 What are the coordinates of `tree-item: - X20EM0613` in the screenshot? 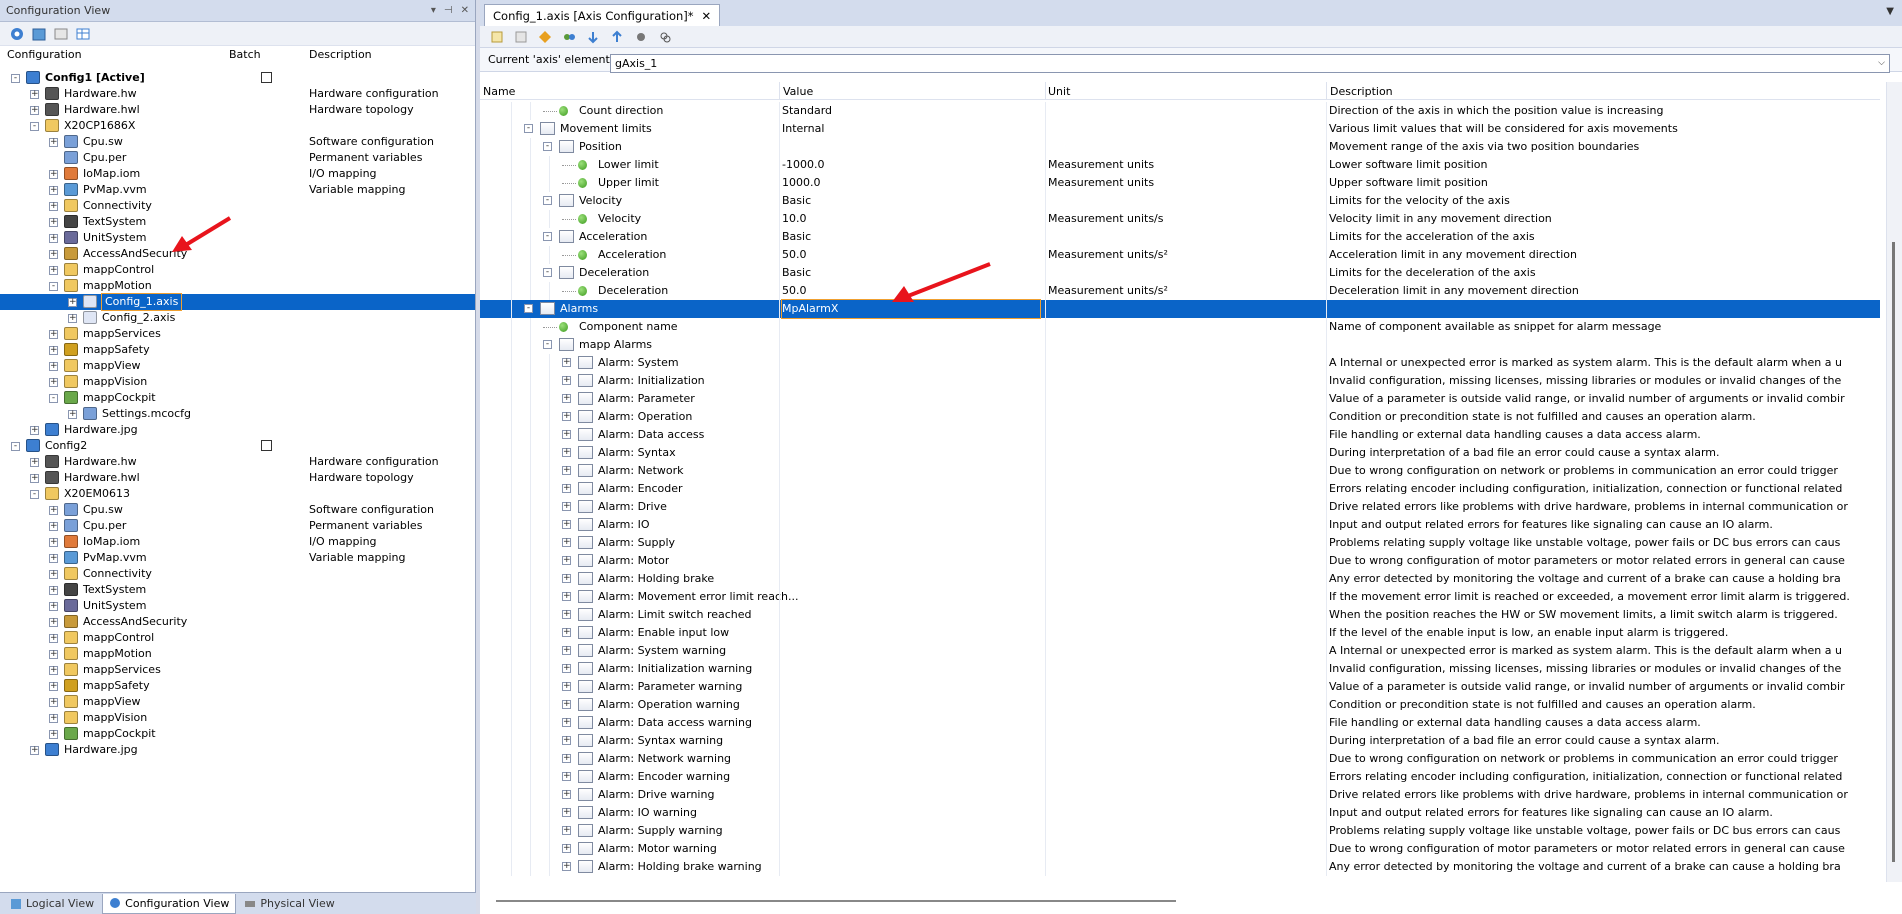 It's located at (237, 494).